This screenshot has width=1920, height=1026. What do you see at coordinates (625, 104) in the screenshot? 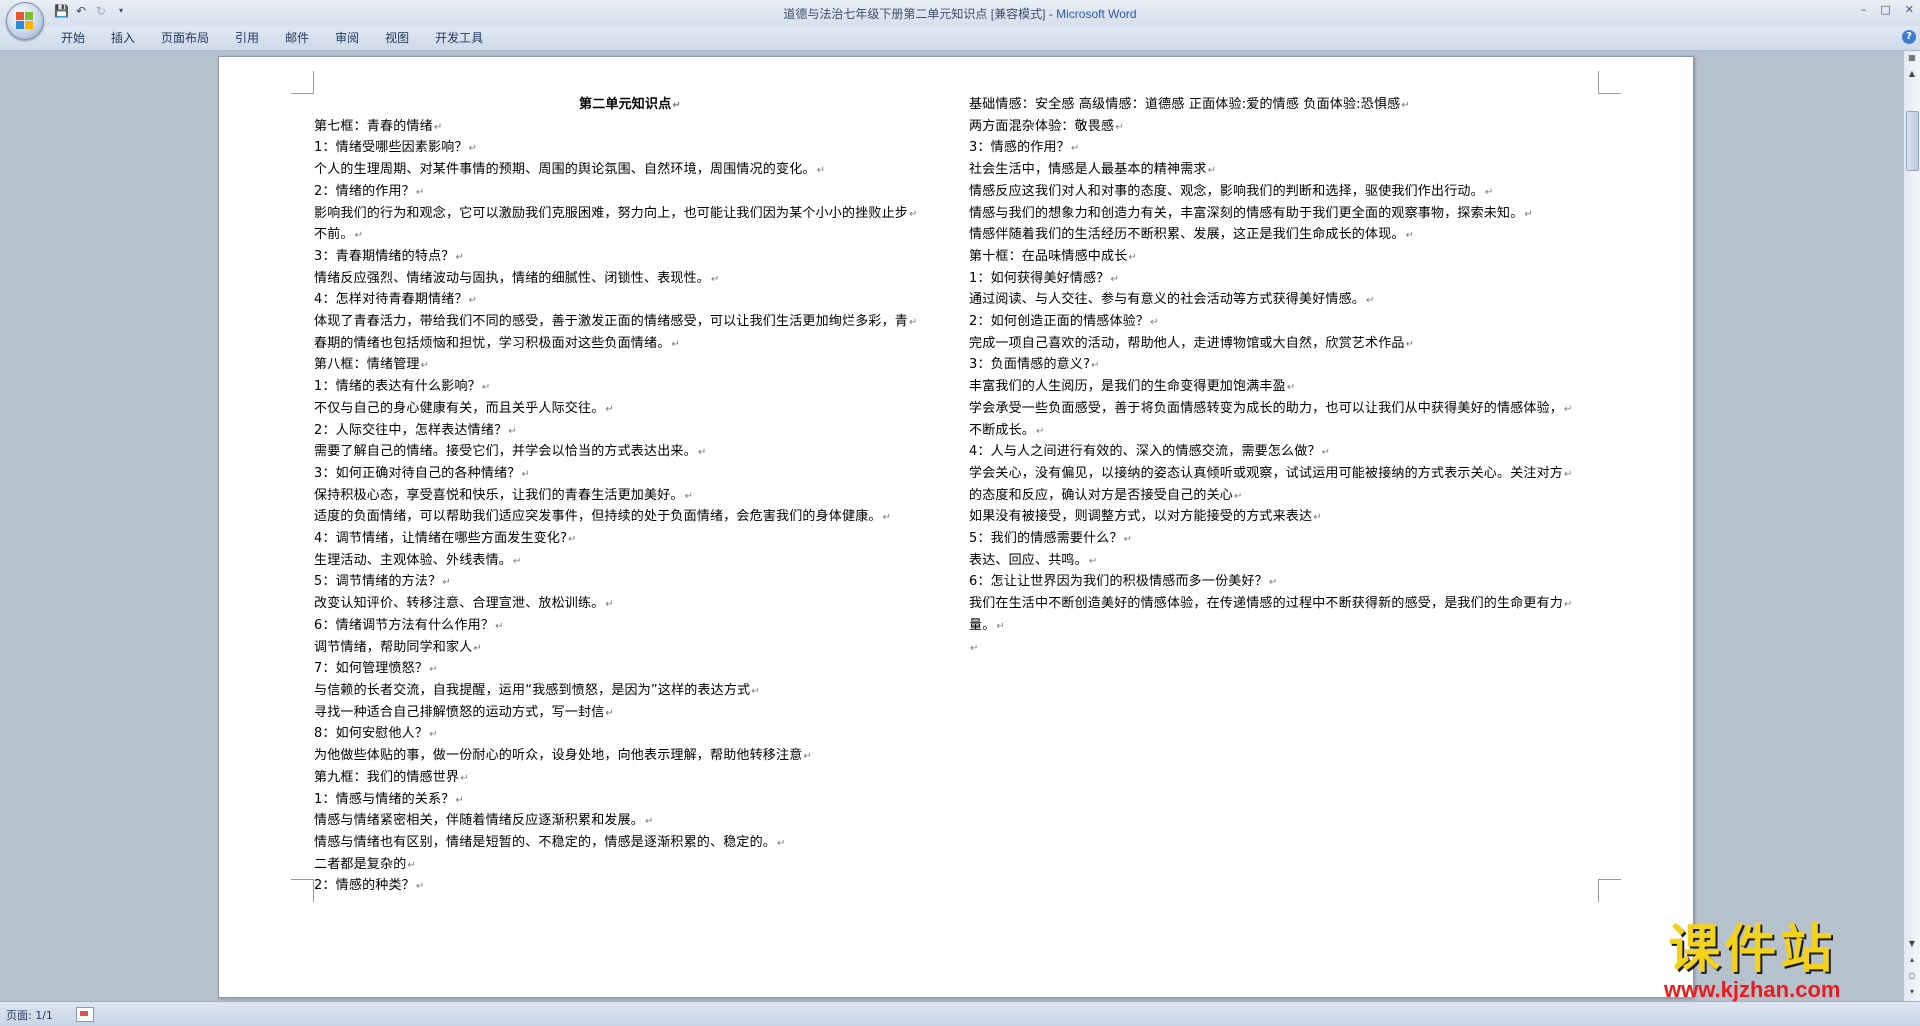
I see `line-text: 第二单元知识点` at bounding box center [625, 104].